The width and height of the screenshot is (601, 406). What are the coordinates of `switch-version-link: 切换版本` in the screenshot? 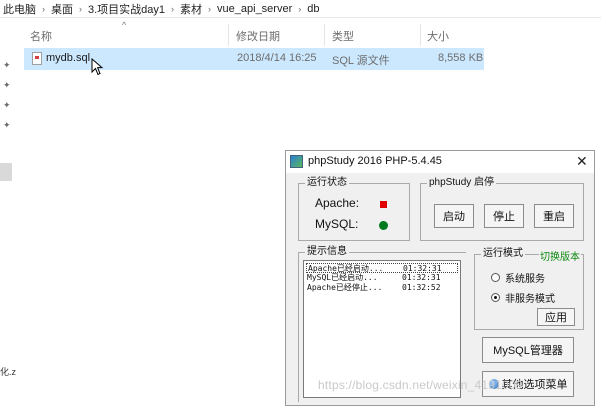 It's located at (560, 255).